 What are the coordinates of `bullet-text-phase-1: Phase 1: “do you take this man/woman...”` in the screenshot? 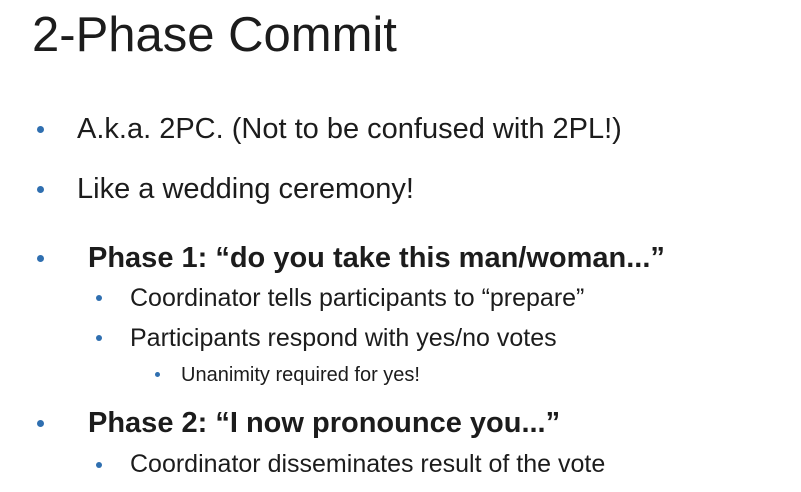 It's located at (376, 258).